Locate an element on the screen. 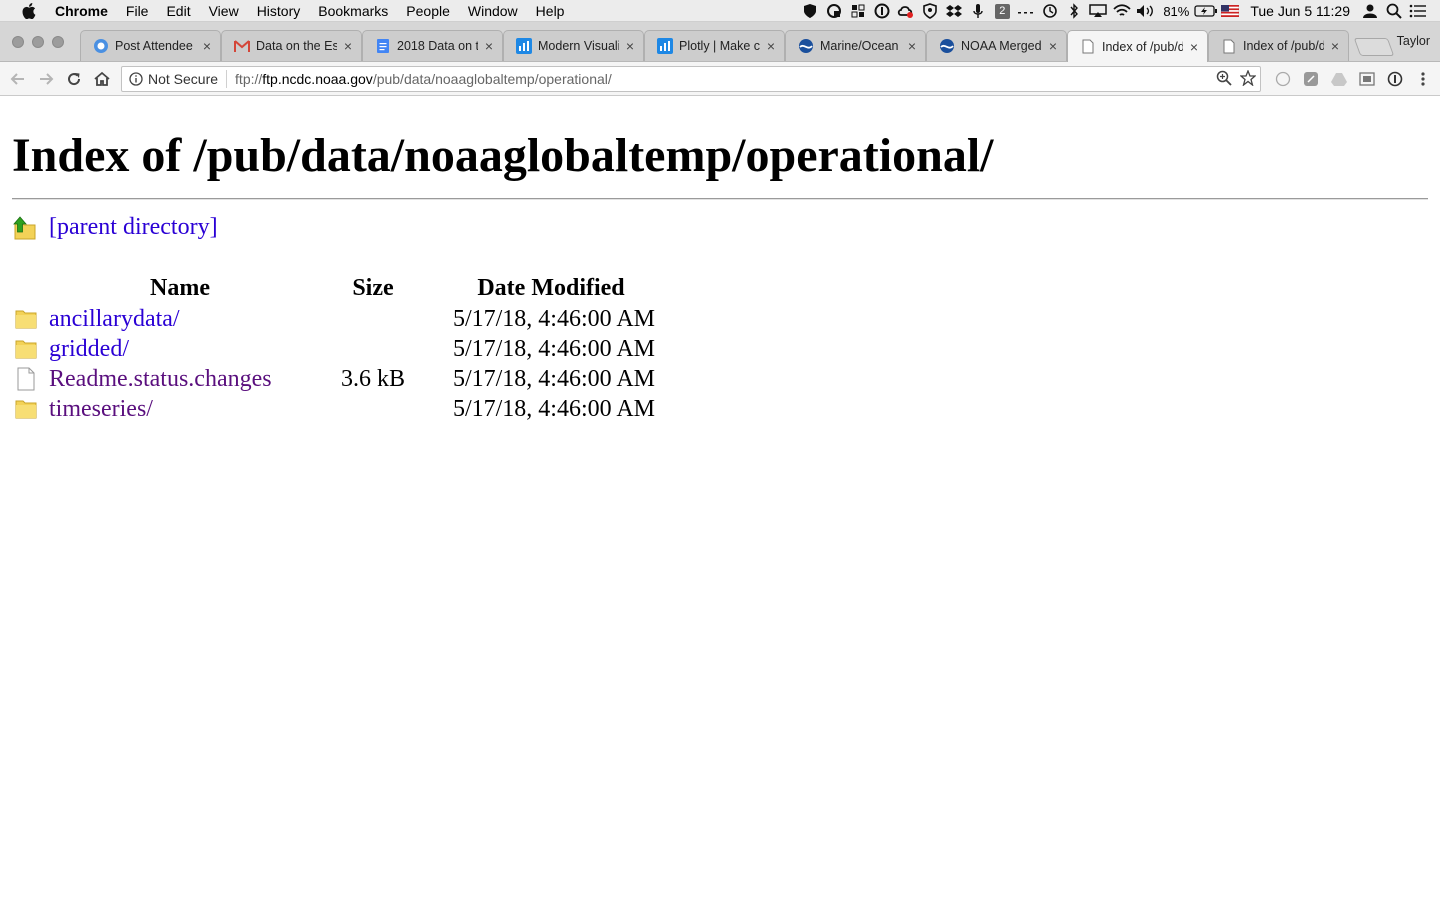  menu-history: History is located at coordinates (279, 11).